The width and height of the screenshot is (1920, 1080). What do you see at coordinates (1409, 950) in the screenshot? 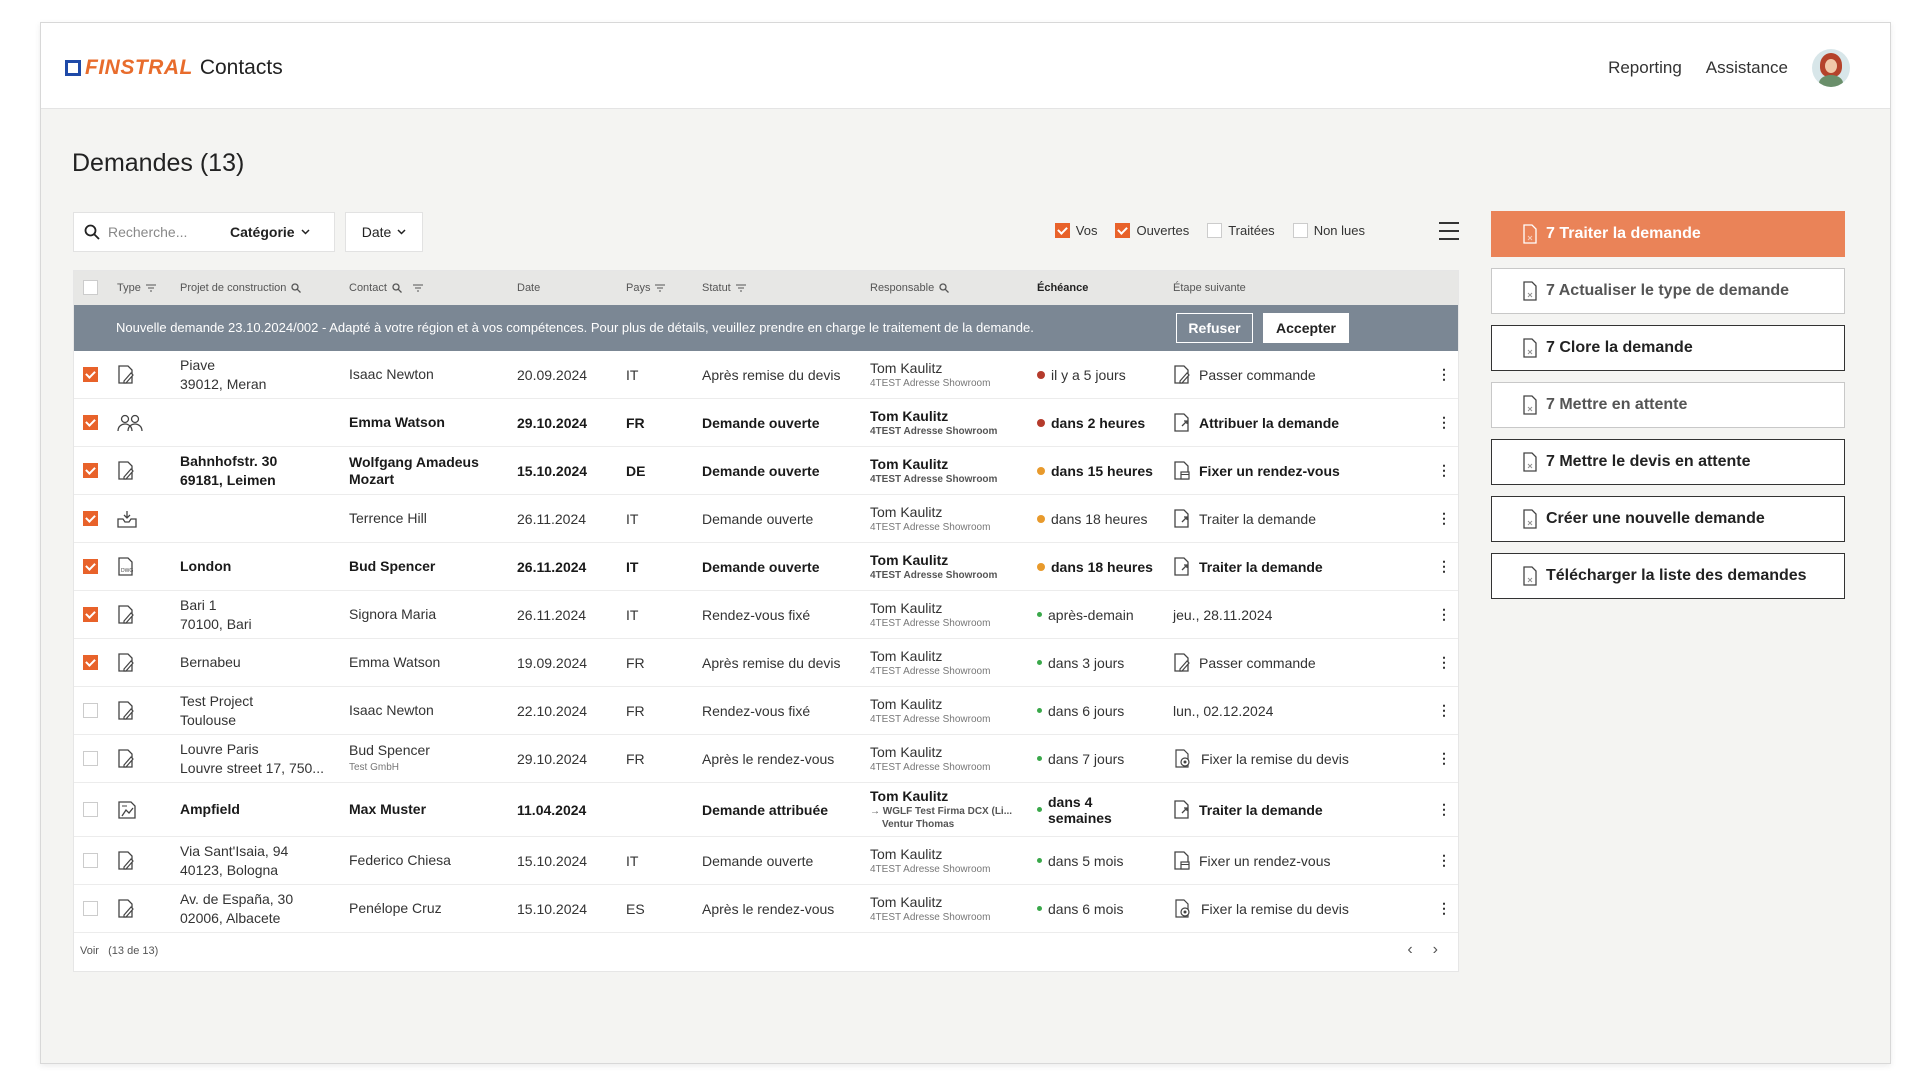
I see `chevron-left-icon: ‹` at bounding box center [1409, 950].